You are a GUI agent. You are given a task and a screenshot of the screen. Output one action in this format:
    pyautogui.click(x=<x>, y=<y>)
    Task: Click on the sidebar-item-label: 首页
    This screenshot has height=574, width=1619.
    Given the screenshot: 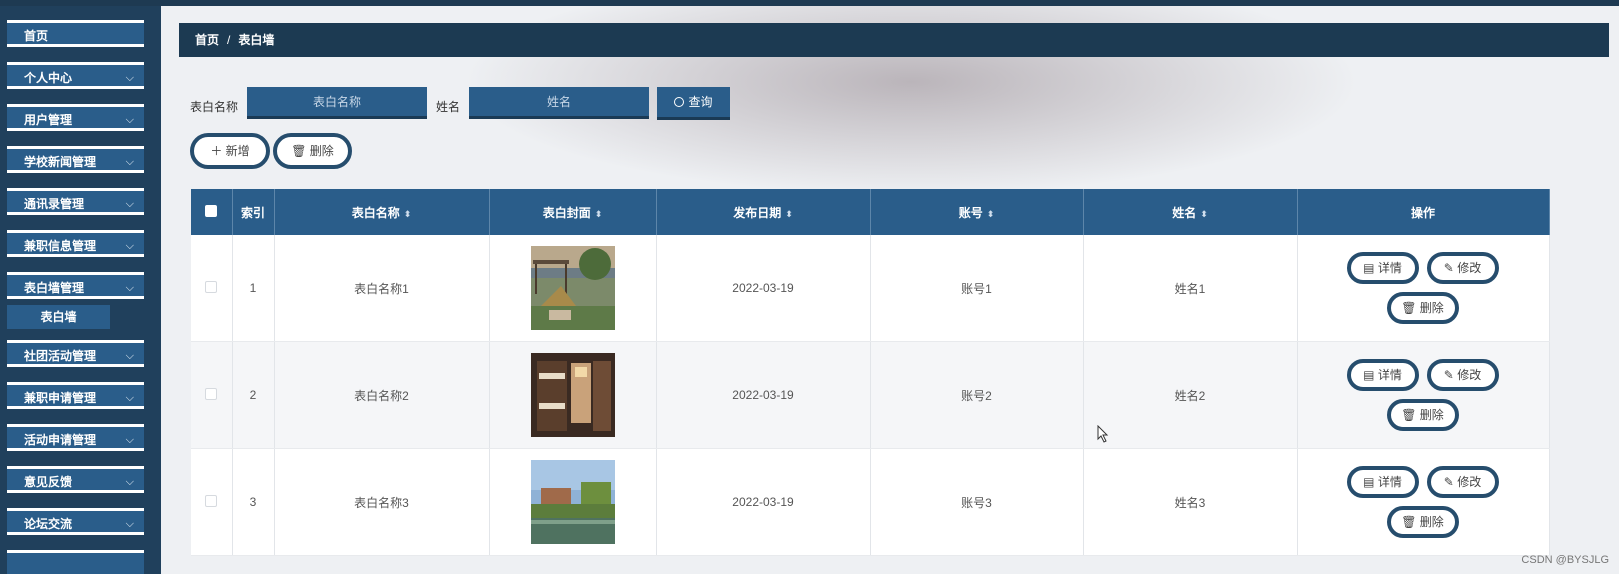 What is the action you would take?
    pyautogui.click(x=36, y=36)
    